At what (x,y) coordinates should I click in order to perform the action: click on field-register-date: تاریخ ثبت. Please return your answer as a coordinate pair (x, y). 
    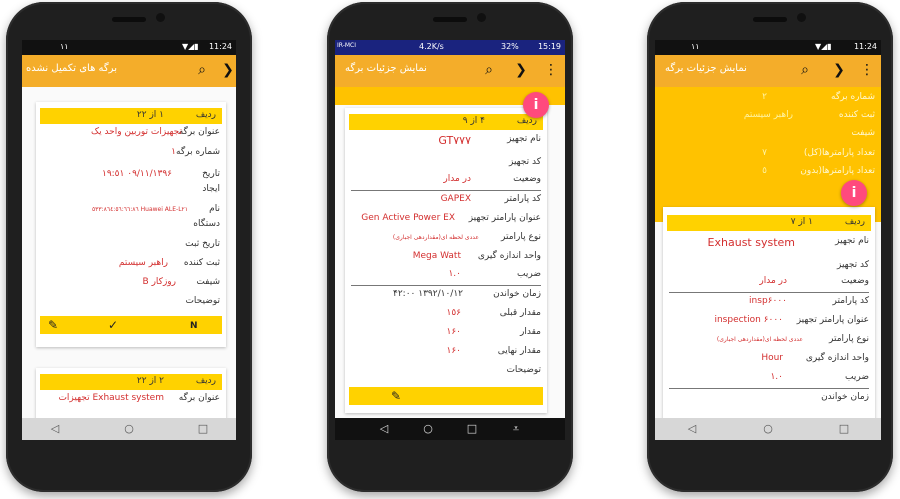
    Looking at the image, I should click on (131, 246).